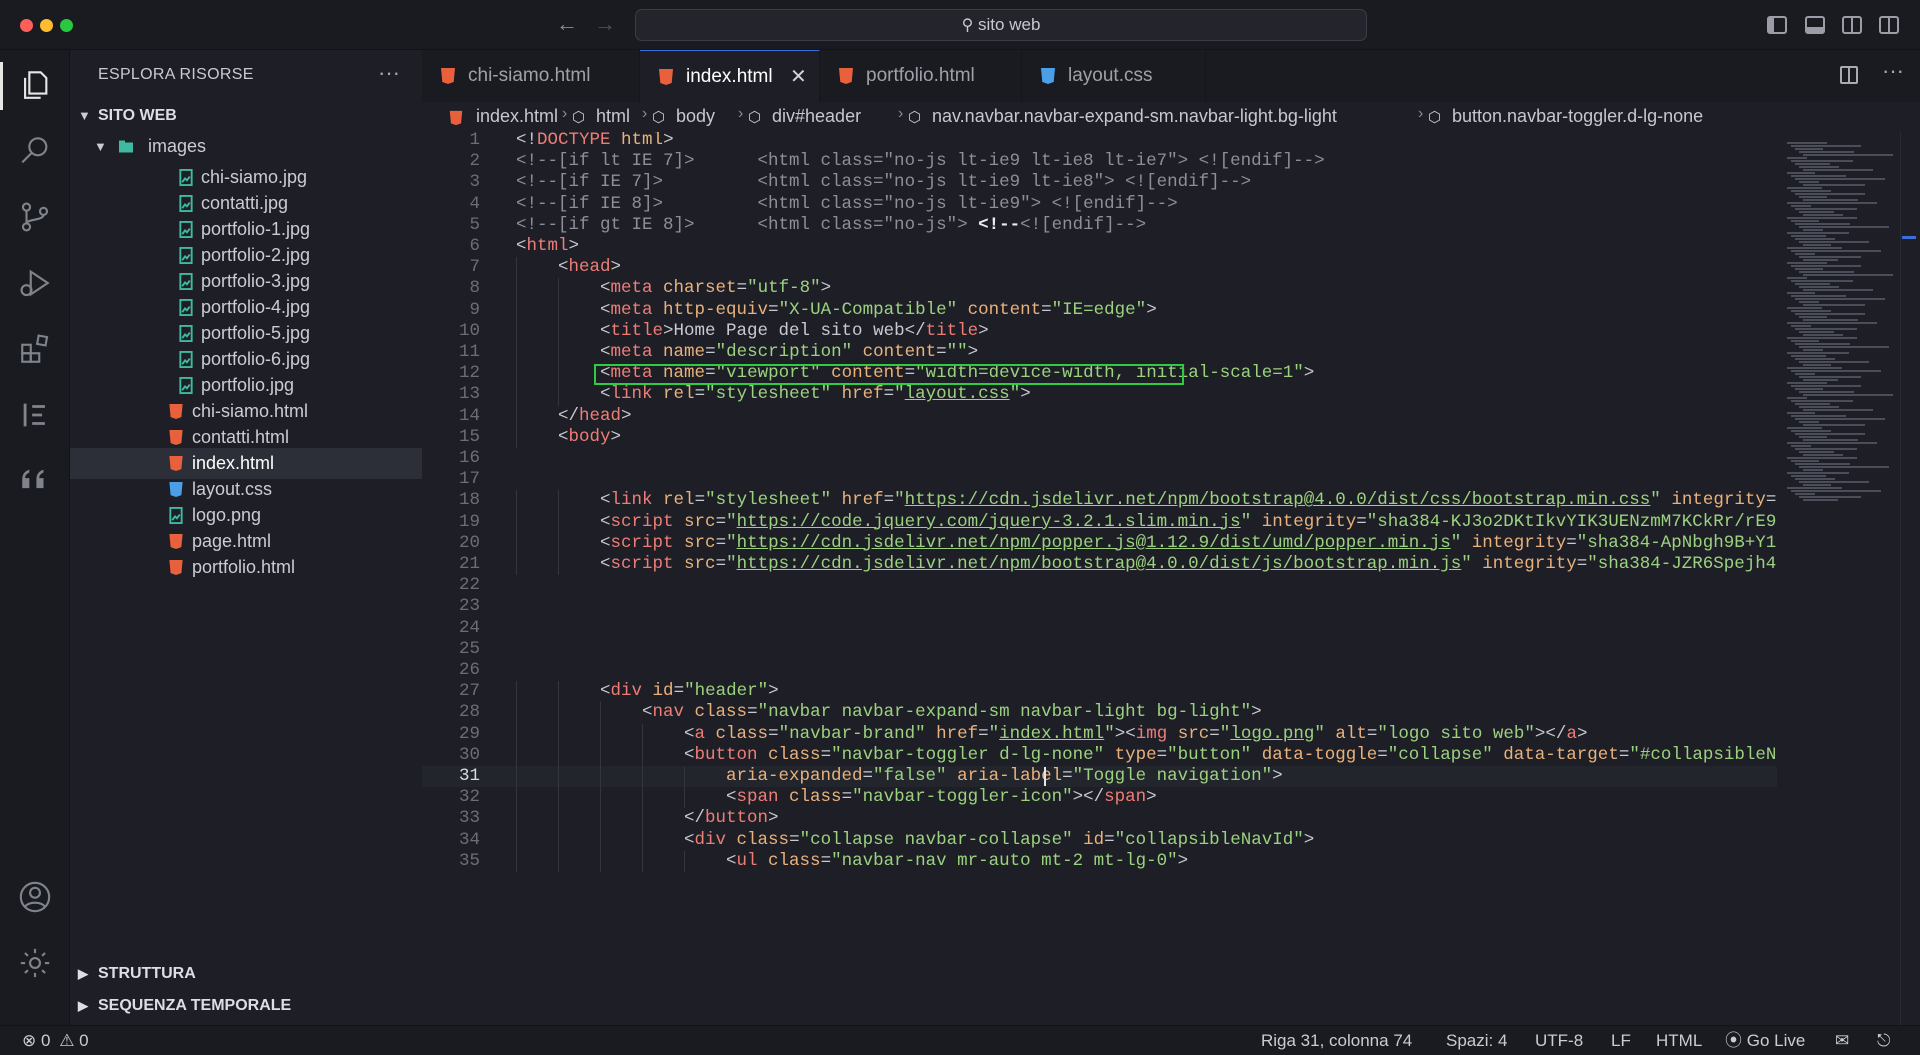 The image size is (1920, 1055). What do you see at coordinates (730, 76) in the screenshot?
I see `tab-index: index.html ✕` at bounding box center [730, 76].